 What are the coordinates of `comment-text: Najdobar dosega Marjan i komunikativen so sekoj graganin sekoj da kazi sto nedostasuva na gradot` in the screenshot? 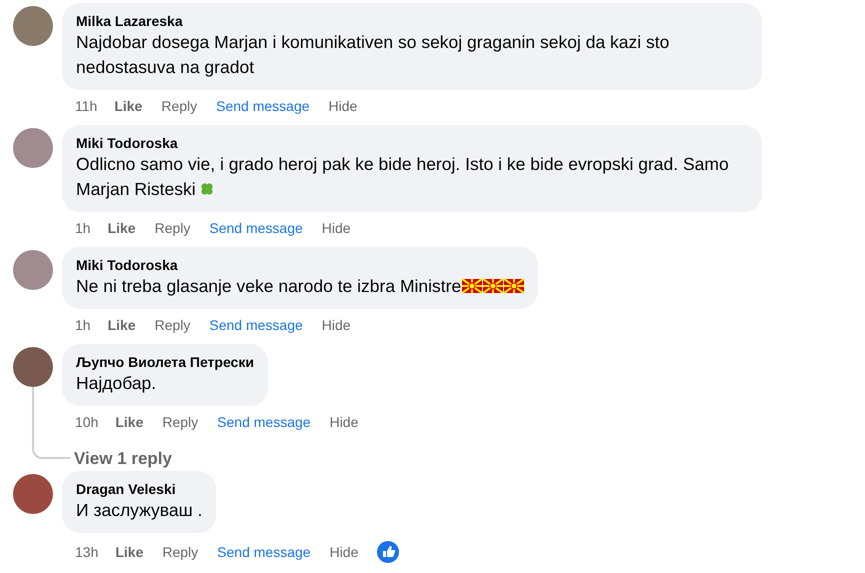 It's located at (373, 55).